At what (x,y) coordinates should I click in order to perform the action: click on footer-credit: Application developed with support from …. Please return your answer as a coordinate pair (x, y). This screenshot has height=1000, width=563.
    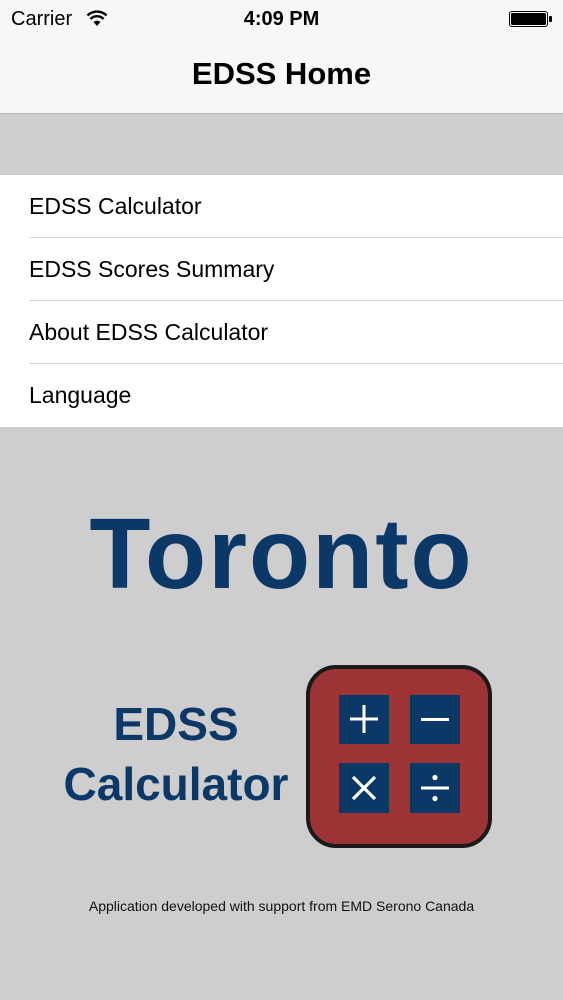
    Looking at the image, I should click on (281, 906).